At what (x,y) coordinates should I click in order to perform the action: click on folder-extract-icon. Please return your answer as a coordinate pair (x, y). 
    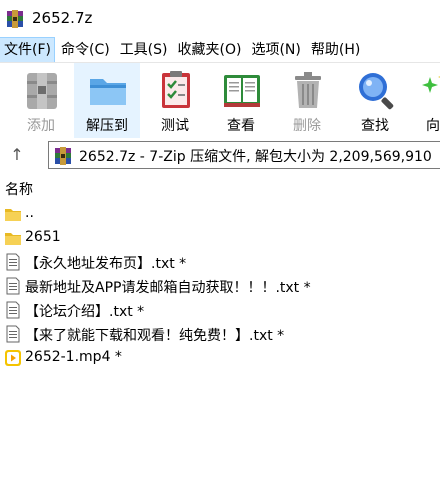
    Looking at the image, I should click on (108, 92).